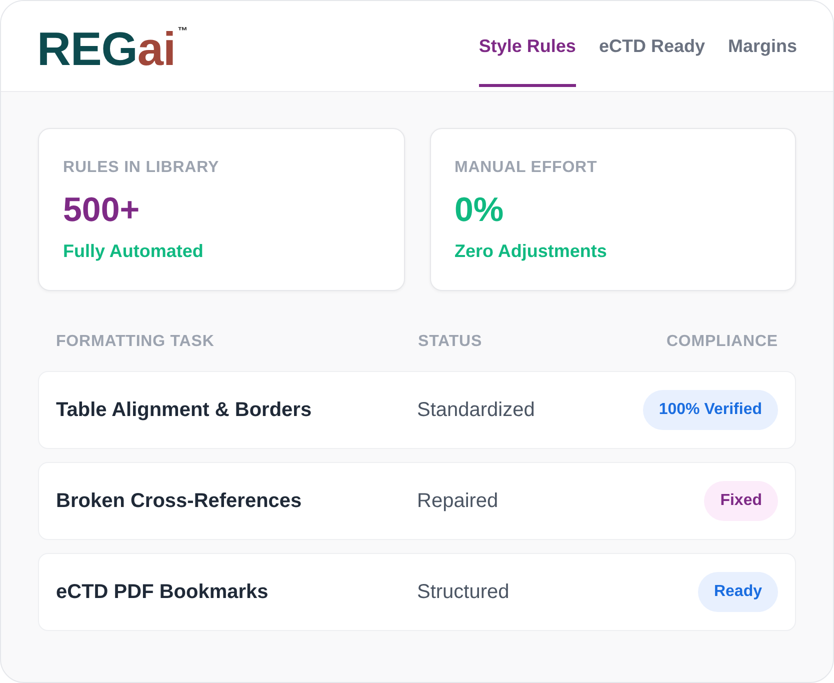 This screenshot has height=683, width=834. What do you see at coordinates (741, 501) in the screenshot?
I see `compliance-badge: Fixed` at bounding box center [741, 501].